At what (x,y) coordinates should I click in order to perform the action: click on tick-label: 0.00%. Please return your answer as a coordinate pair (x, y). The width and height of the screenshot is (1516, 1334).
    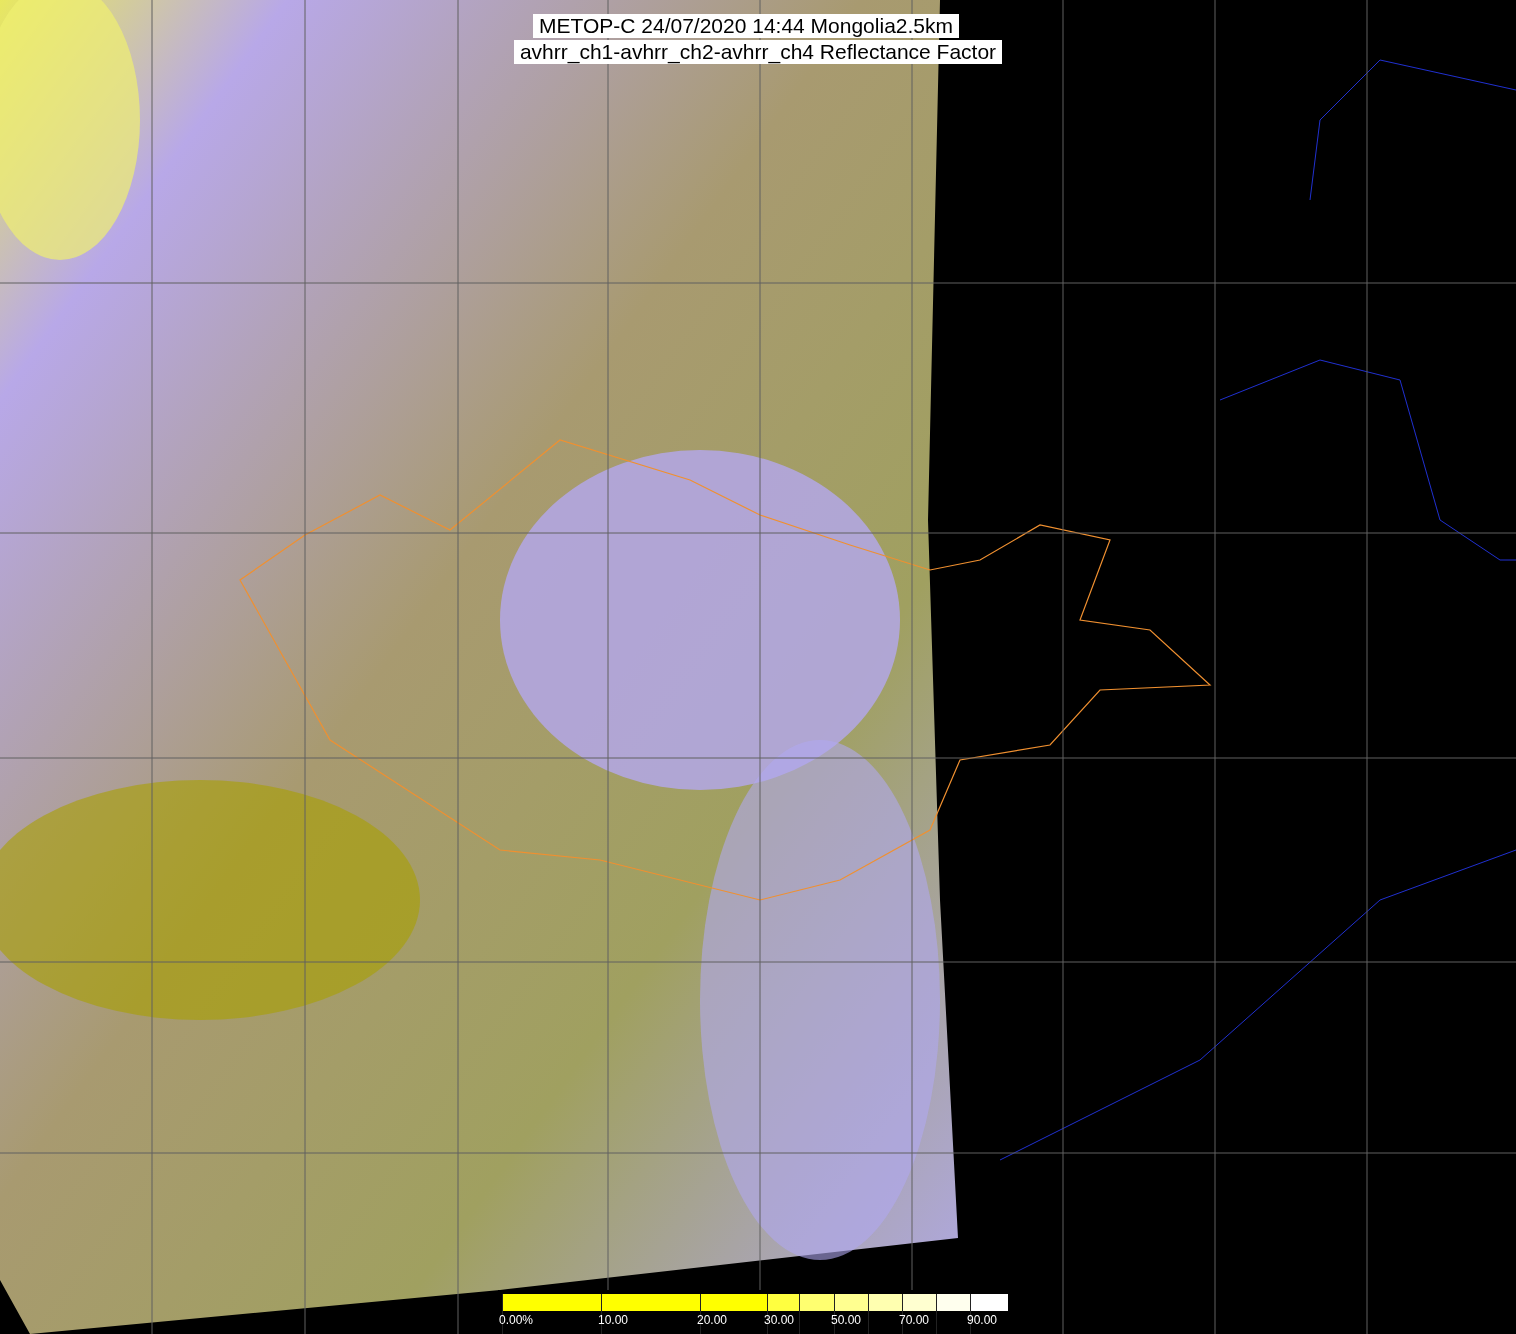
    Looking at the image, I should click on (516, 1320).